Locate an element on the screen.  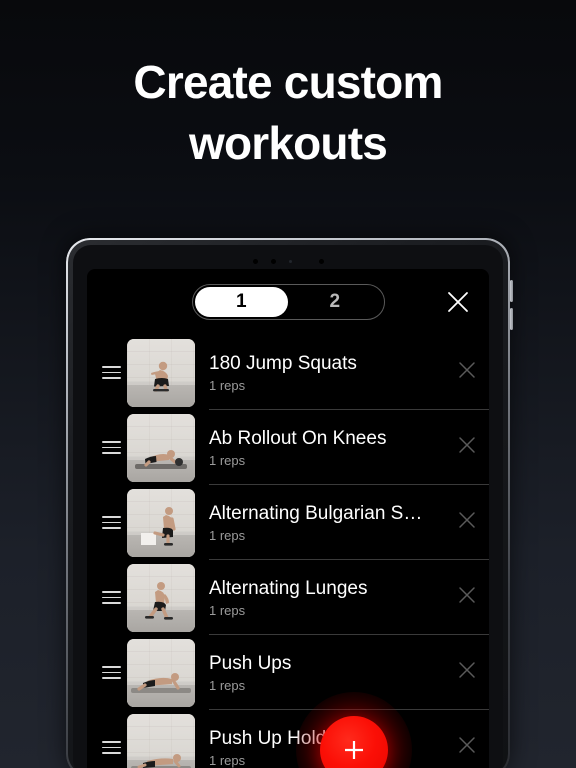
tab-set-1: 1 is located at coordinates (241, 302).